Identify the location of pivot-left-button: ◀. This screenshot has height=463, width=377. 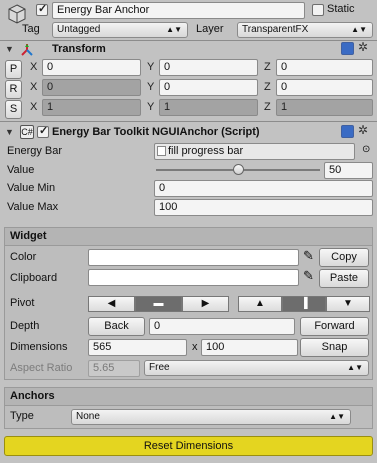
(111, 304).